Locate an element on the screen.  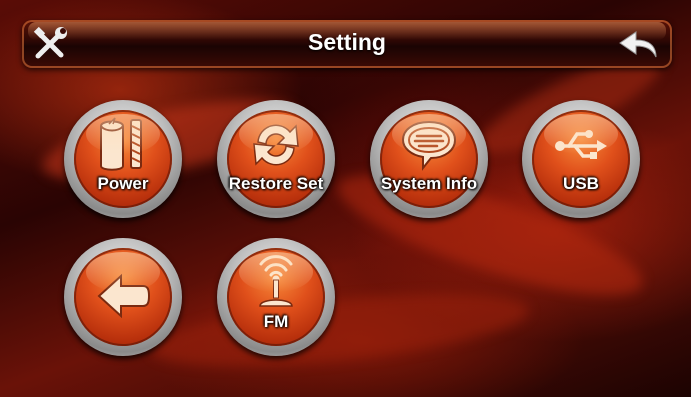
system-info-button: System Info is located at coordinates (429, 159).